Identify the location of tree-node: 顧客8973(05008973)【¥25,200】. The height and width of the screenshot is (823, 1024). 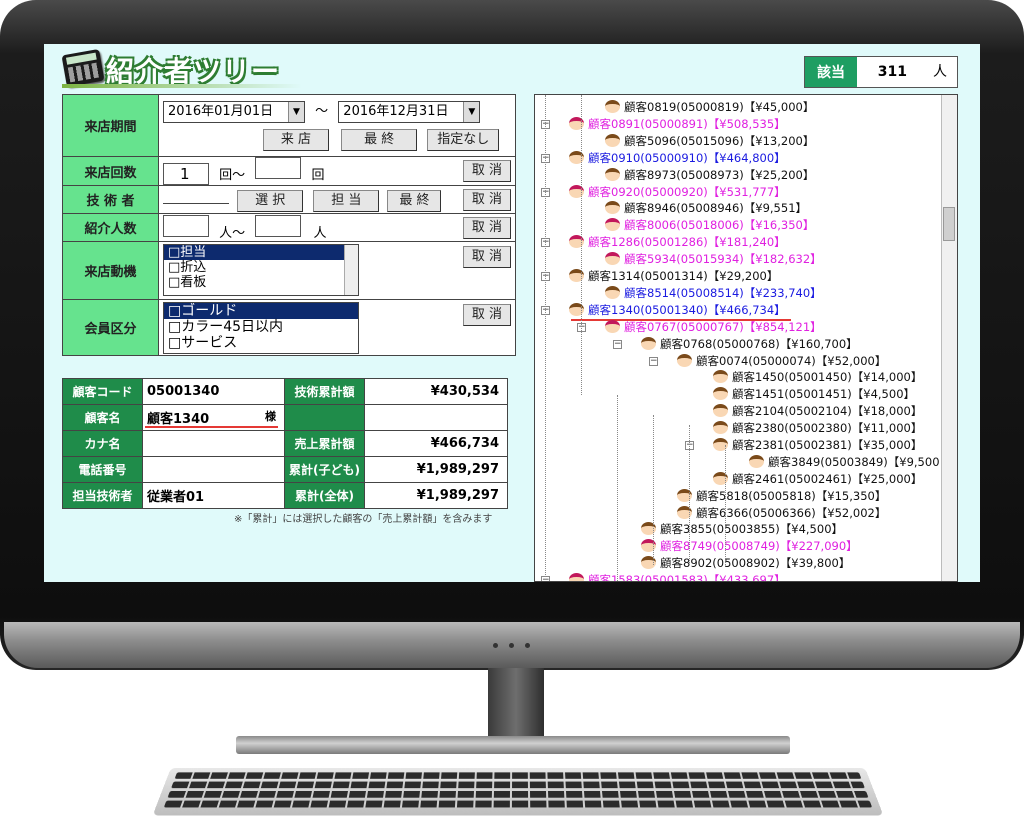
(709, 175).